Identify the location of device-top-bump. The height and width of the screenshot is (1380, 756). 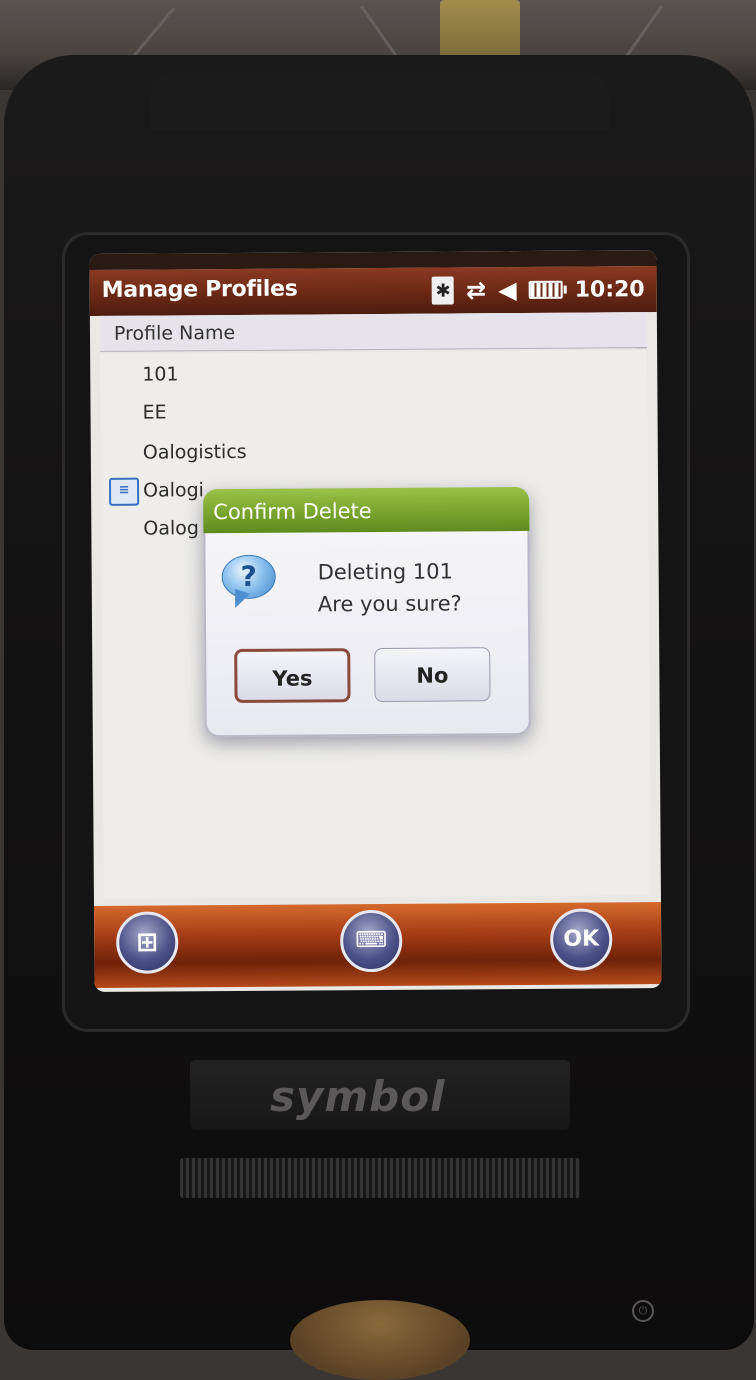
(380, 100).